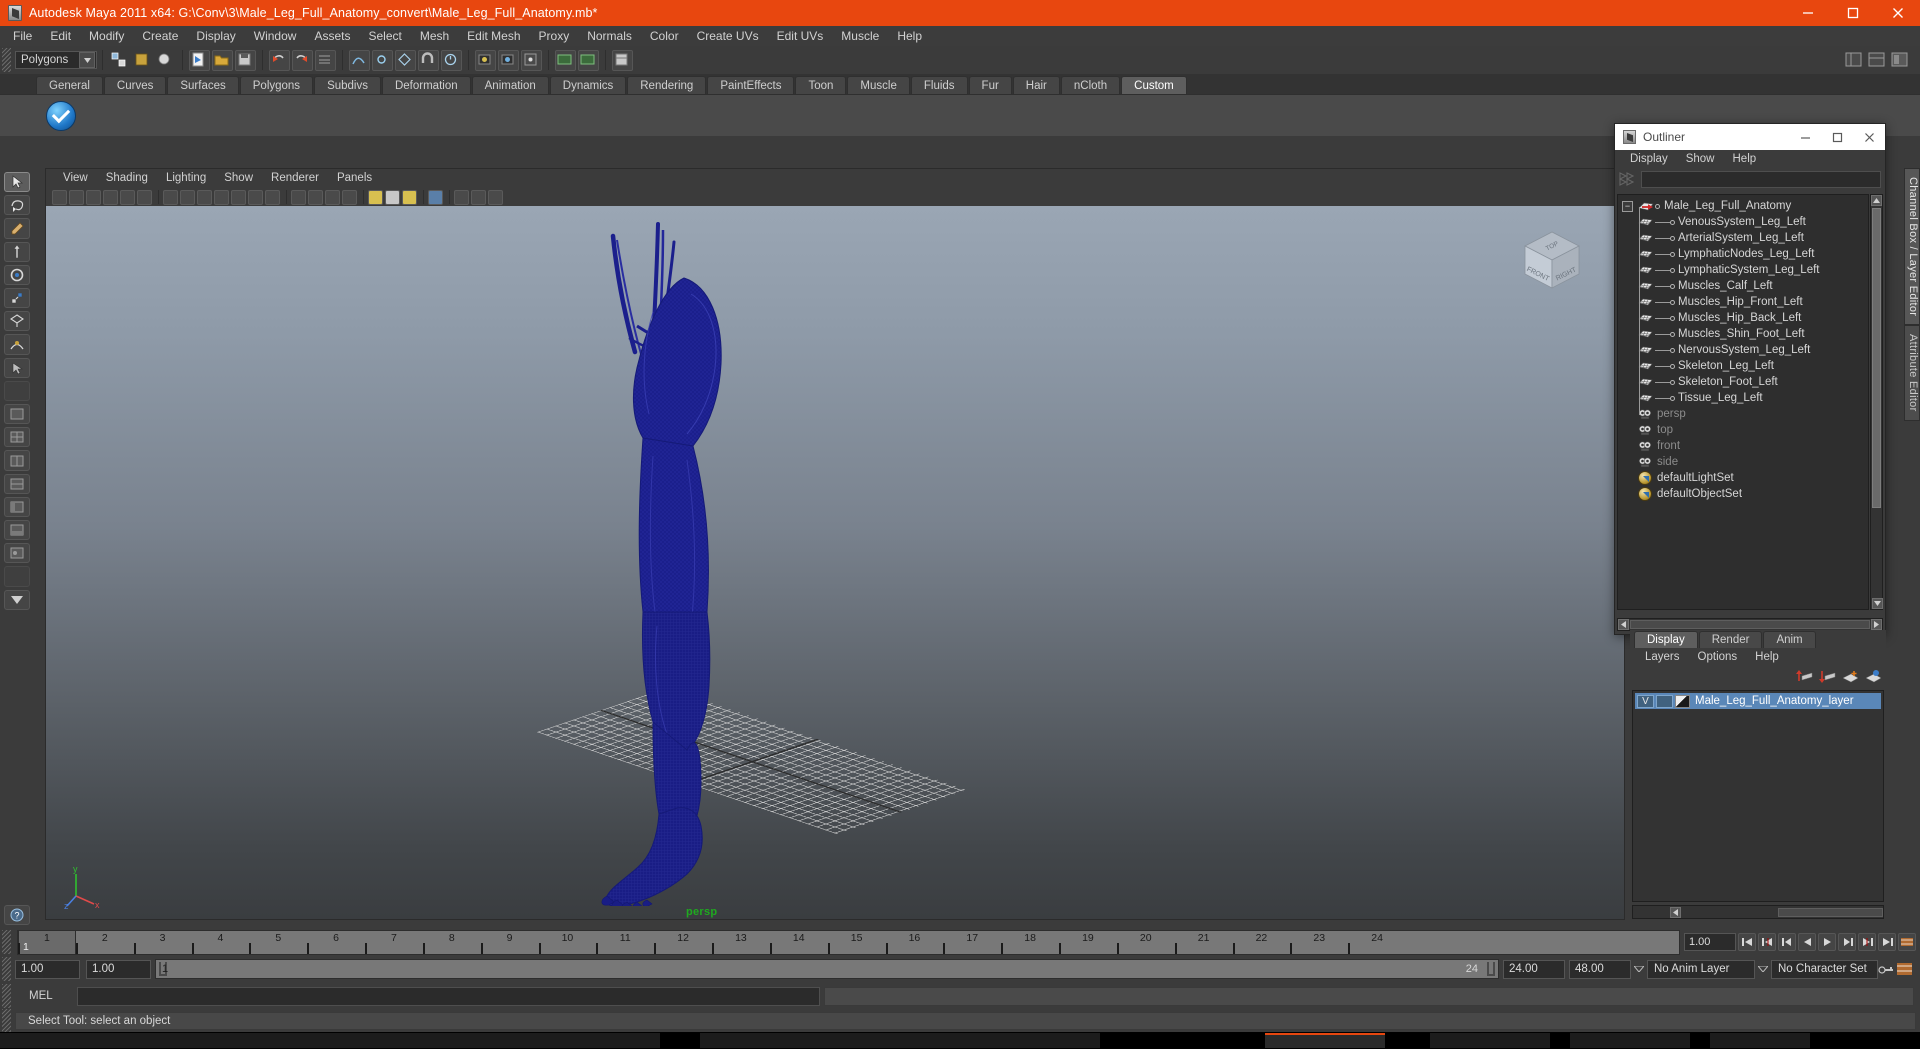  Describe the element at coordinates (187, 197) in the screenshot. I see `film-gate-icon` at that location.